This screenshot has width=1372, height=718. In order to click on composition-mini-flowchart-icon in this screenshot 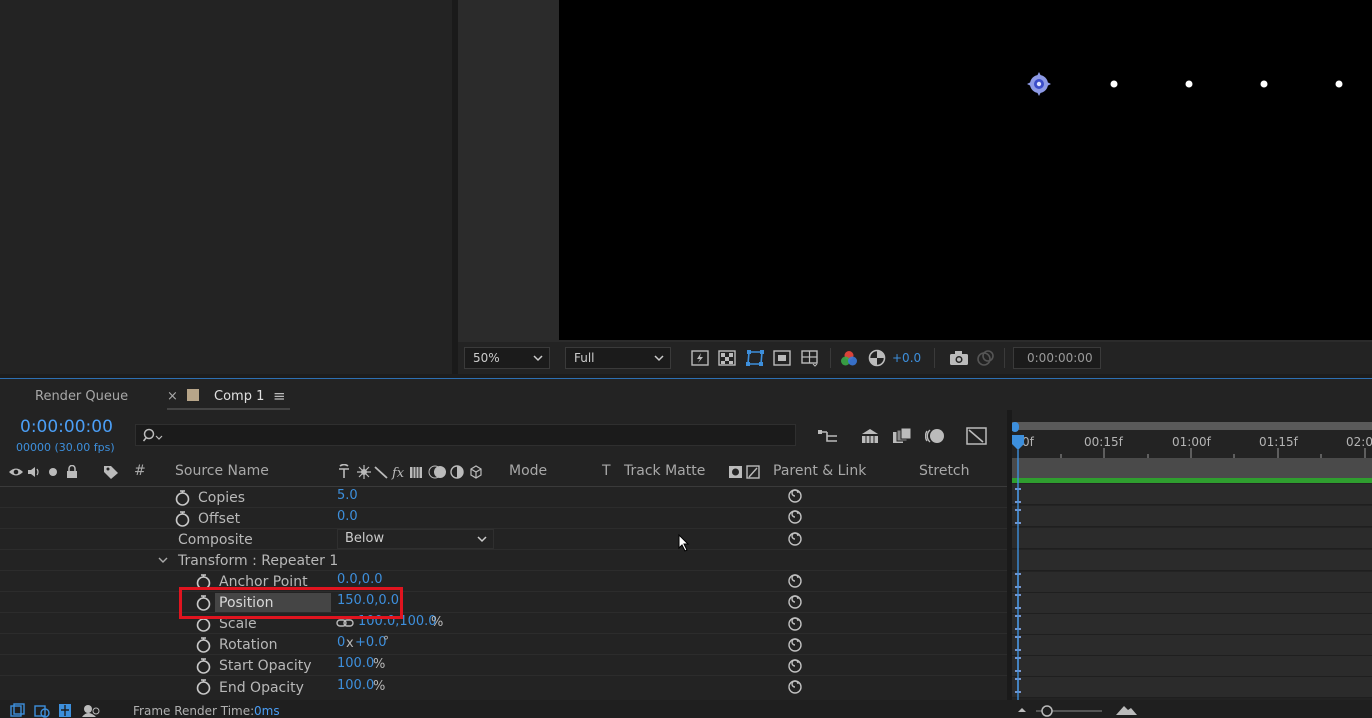, I will do `click(828, 436)`.